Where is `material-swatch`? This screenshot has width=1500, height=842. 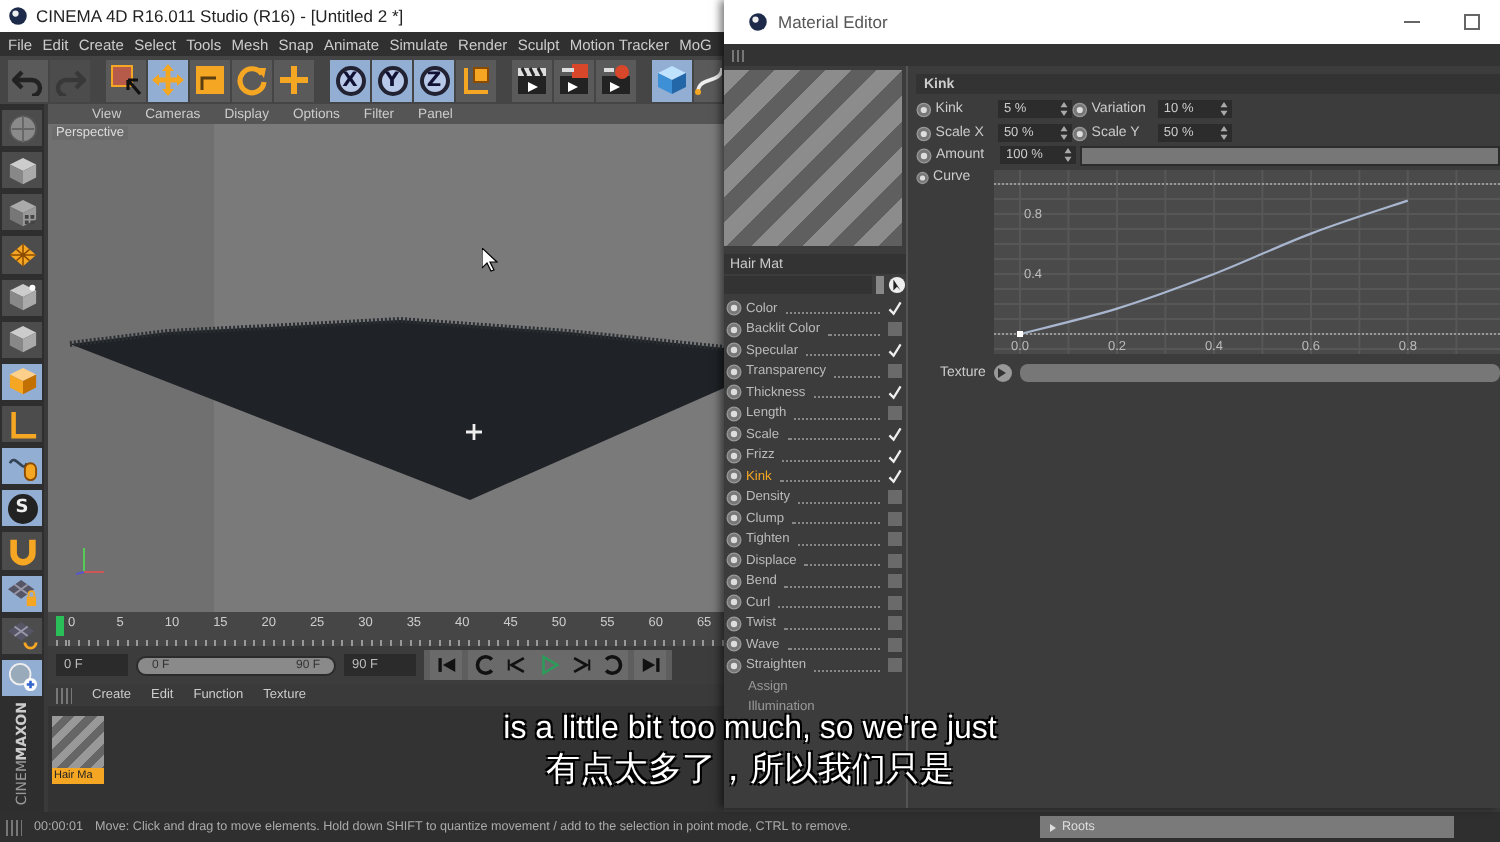
material-swatch is located at coordinates (78, 742).